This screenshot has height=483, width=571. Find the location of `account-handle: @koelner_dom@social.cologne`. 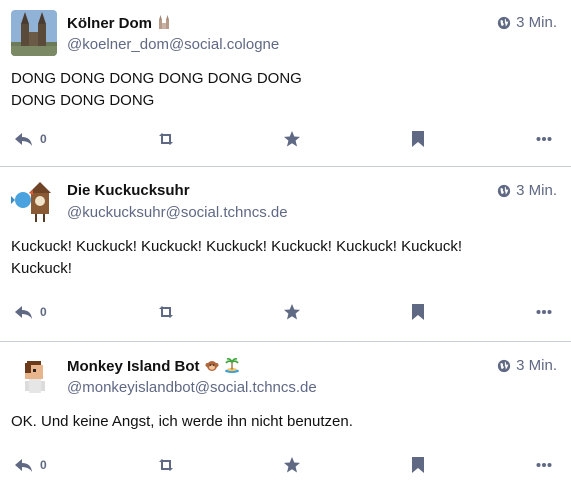

account-handle: @koelner_dom@social.cologne is located at coordinates (173, 44).